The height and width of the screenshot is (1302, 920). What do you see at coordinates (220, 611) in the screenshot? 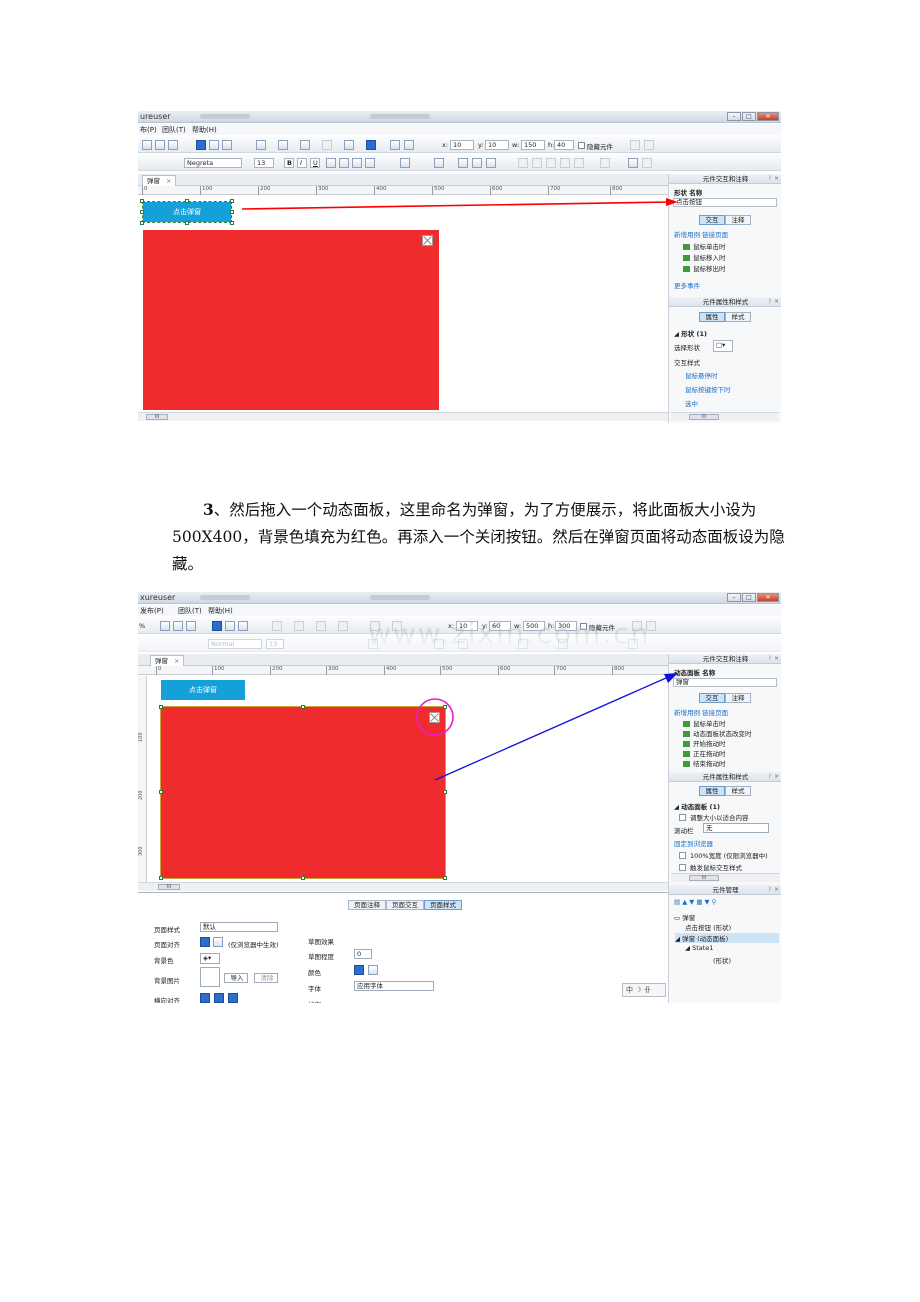
I see `menu-help: 帮助(H)` at bounding box center [220, 611].